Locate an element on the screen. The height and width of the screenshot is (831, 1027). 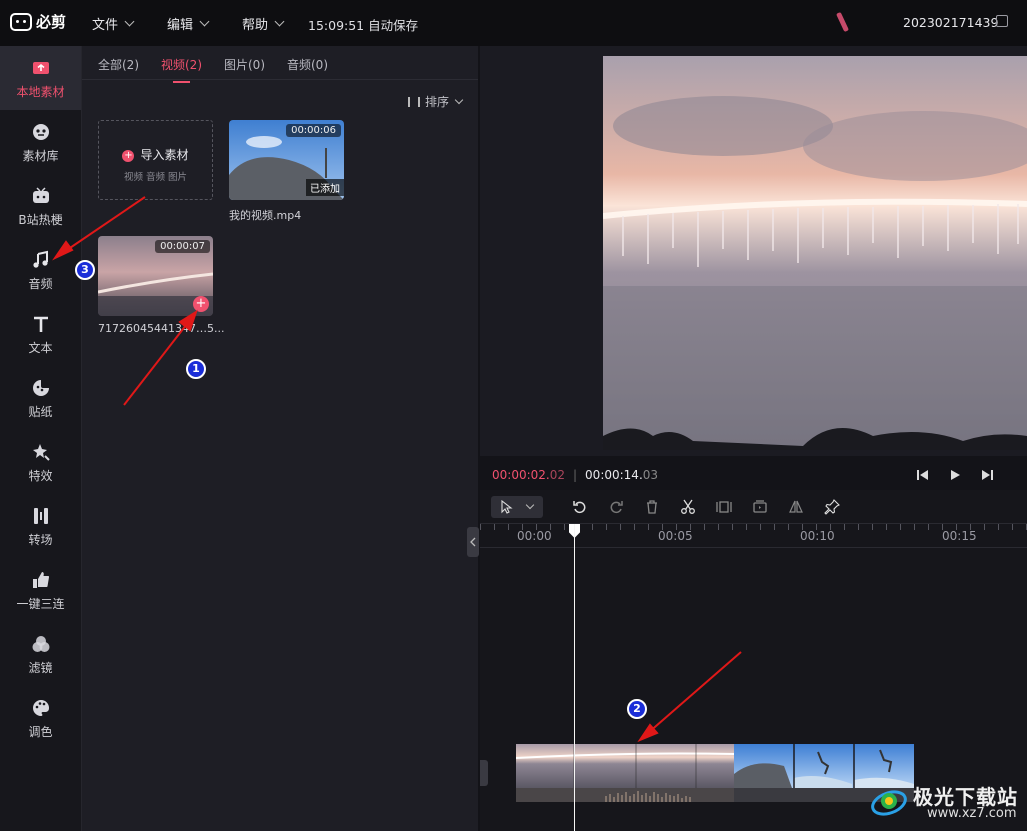
watermark: 极光下载站 www.xz7.com is located at coordinates (946, 803).